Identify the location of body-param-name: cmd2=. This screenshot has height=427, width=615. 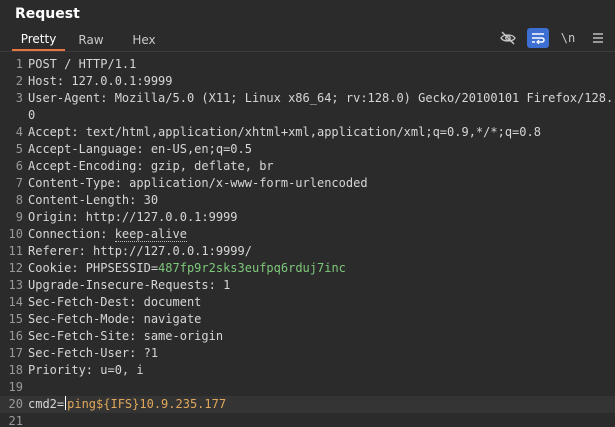
(46, 404).